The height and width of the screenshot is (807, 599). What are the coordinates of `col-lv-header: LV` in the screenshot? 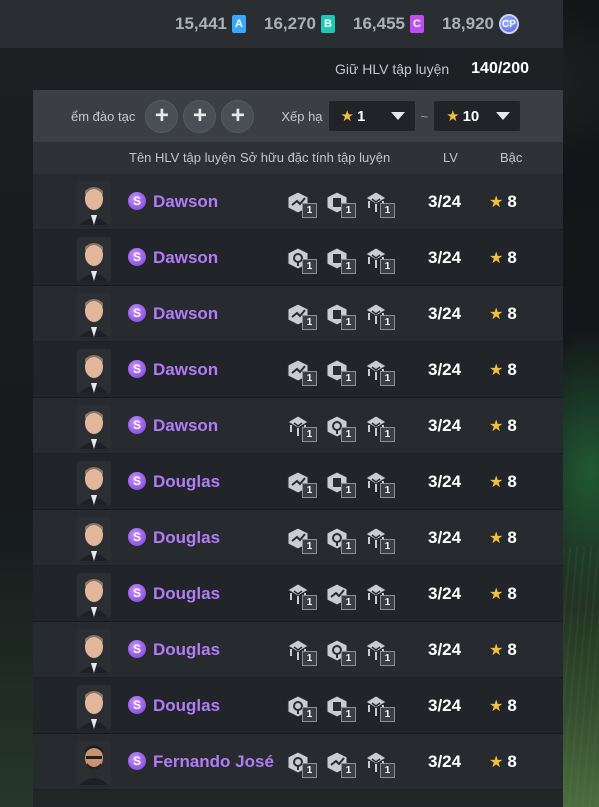 It's located at (450, 157).